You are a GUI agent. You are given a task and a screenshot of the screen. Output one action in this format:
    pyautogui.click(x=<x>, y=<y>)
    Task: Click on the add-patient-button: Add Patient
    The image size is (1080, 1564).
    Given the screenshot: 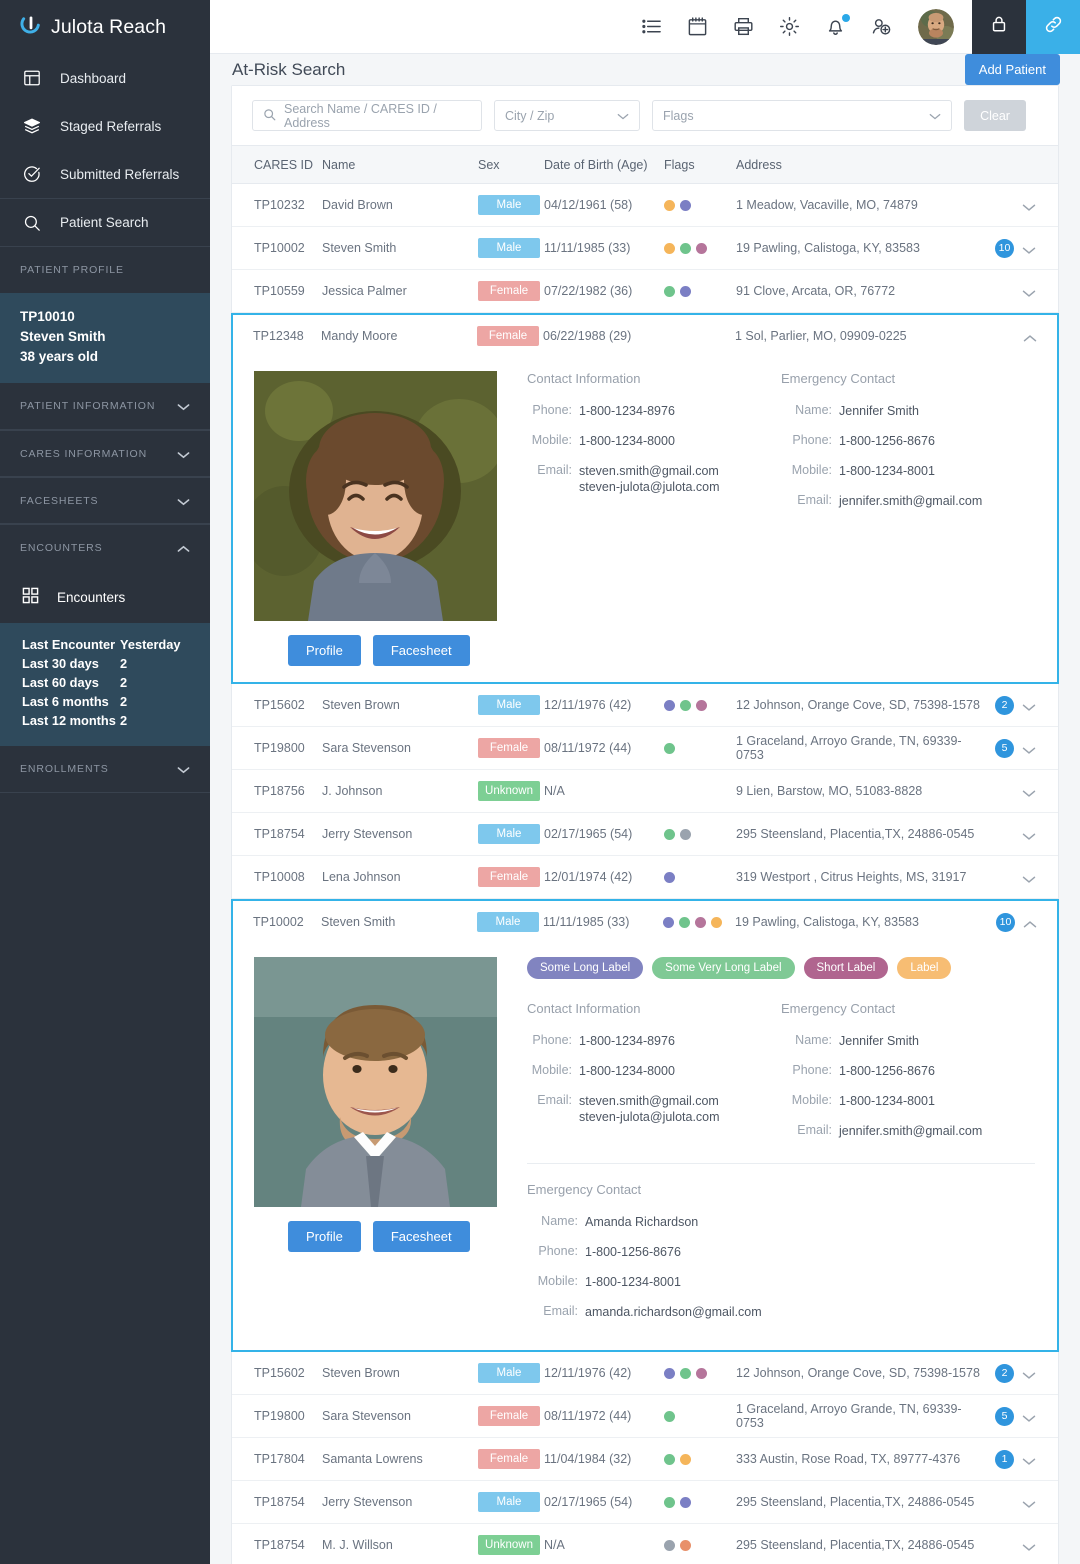 What is the action you would take?
    pyautogui.click(x=1012, y=69)
    